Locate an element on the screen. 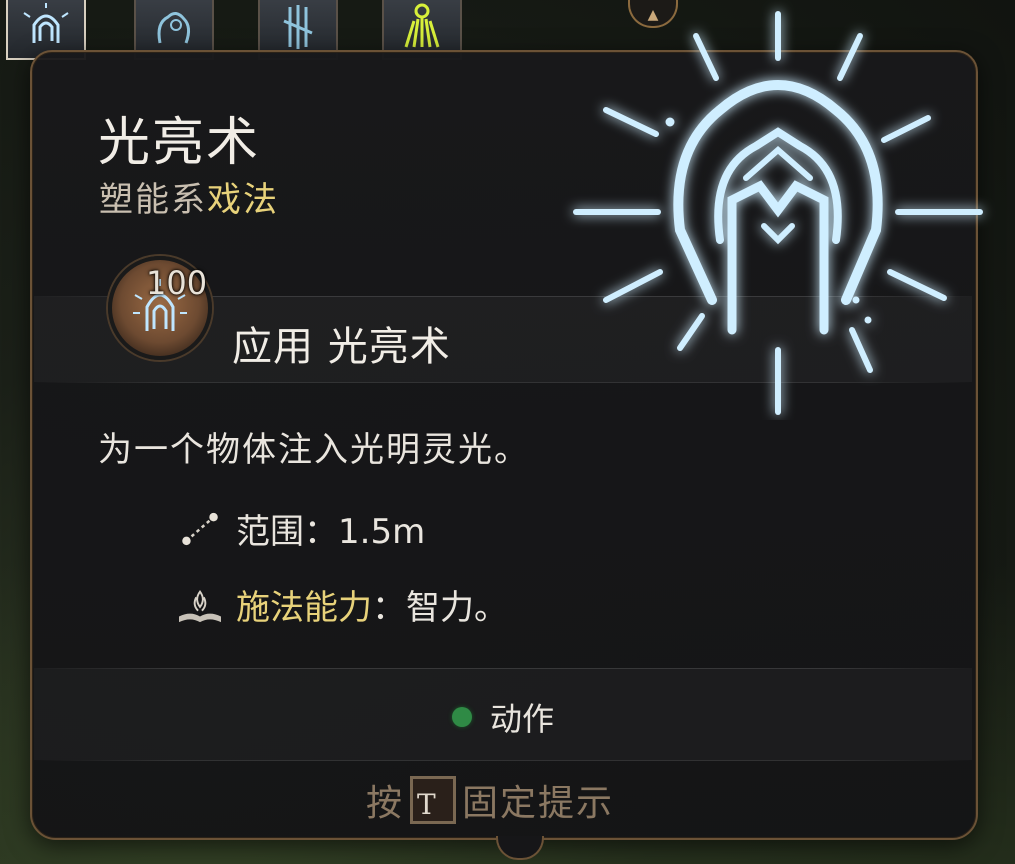 The width and height of the screenshot is (1015, 864). keycap-t: T is located at coordinates (433, 800).